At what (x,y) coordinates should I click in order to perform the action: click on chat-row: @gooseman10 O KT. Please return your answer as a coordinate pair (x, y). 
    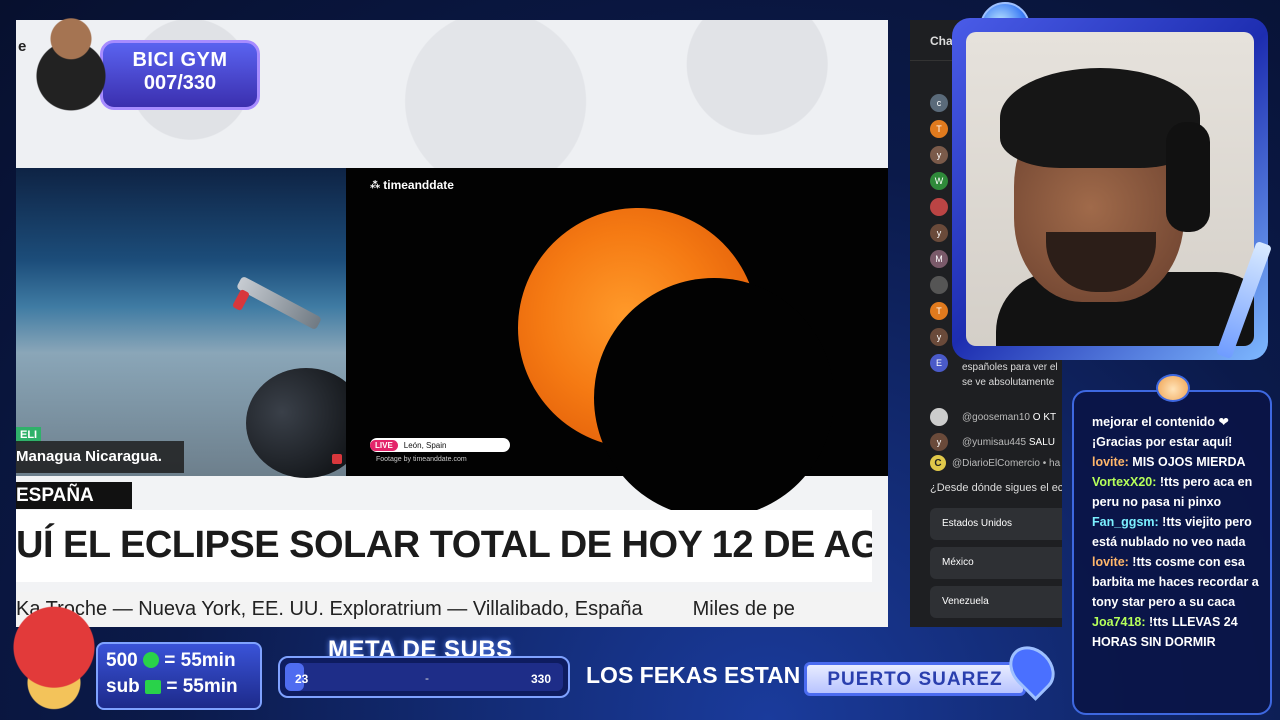
    Looking at the image, I should click on (993, 417).